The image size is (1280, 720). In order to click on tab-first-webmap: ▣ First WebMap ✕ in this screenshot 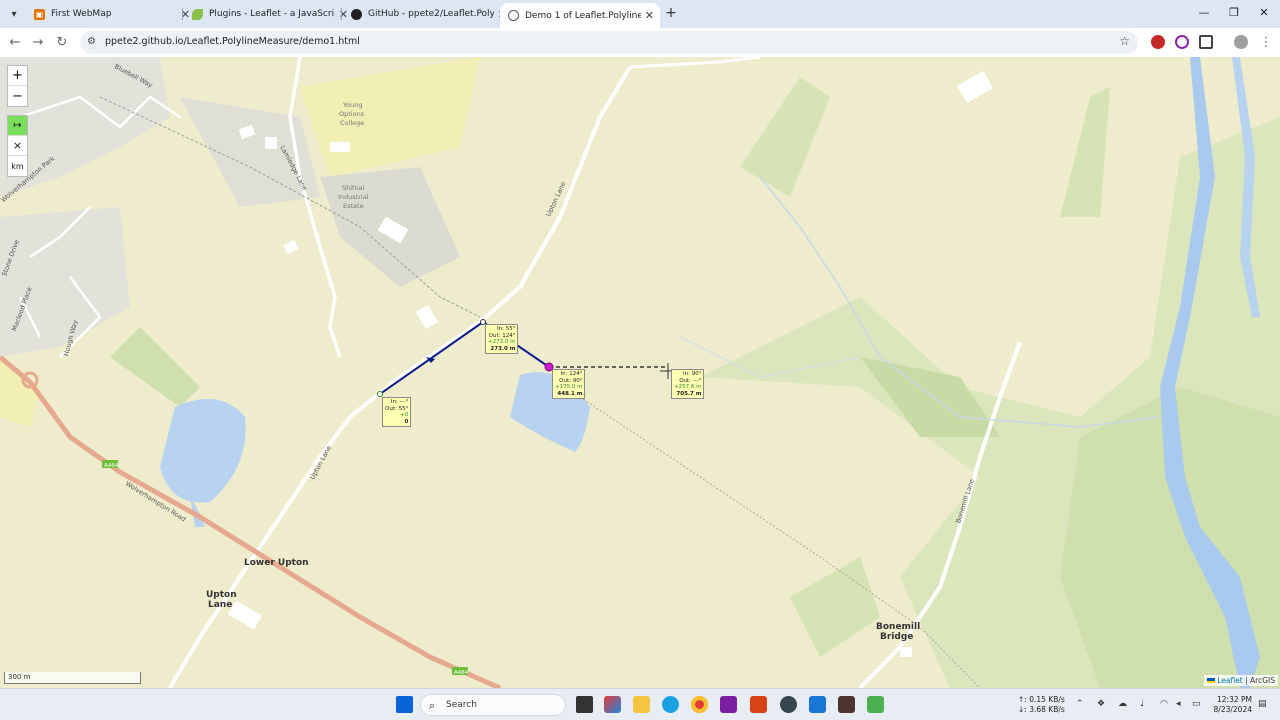, I will do `click(111, 14)`.